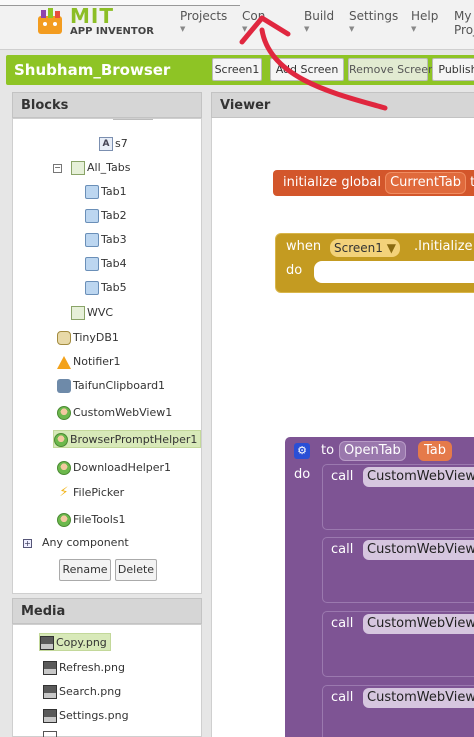 The image size is (474, 737). What do you see at coordinates (342, 549) in the screenshot?
I see `call-keyword: call` at bounding box center [342, 549].